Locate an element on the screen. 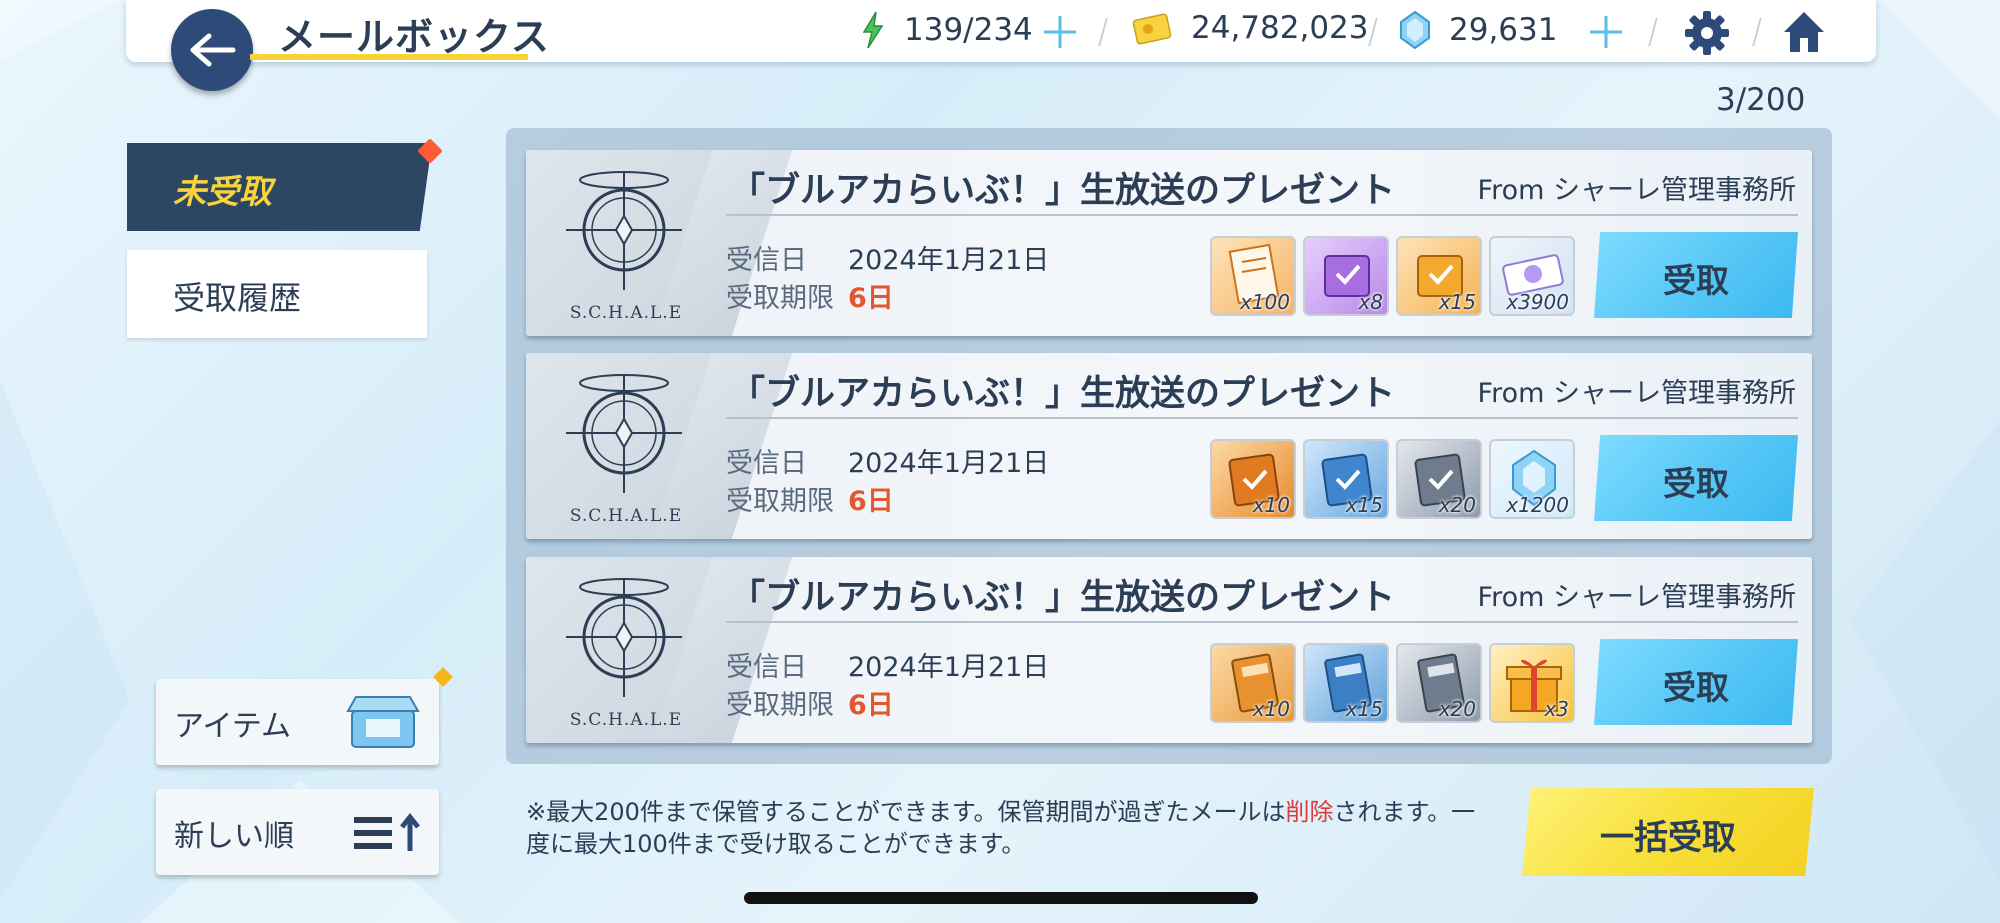 The image size is (2000, 923). item-quantity: x3900 is located at coordinates (1537, 302).